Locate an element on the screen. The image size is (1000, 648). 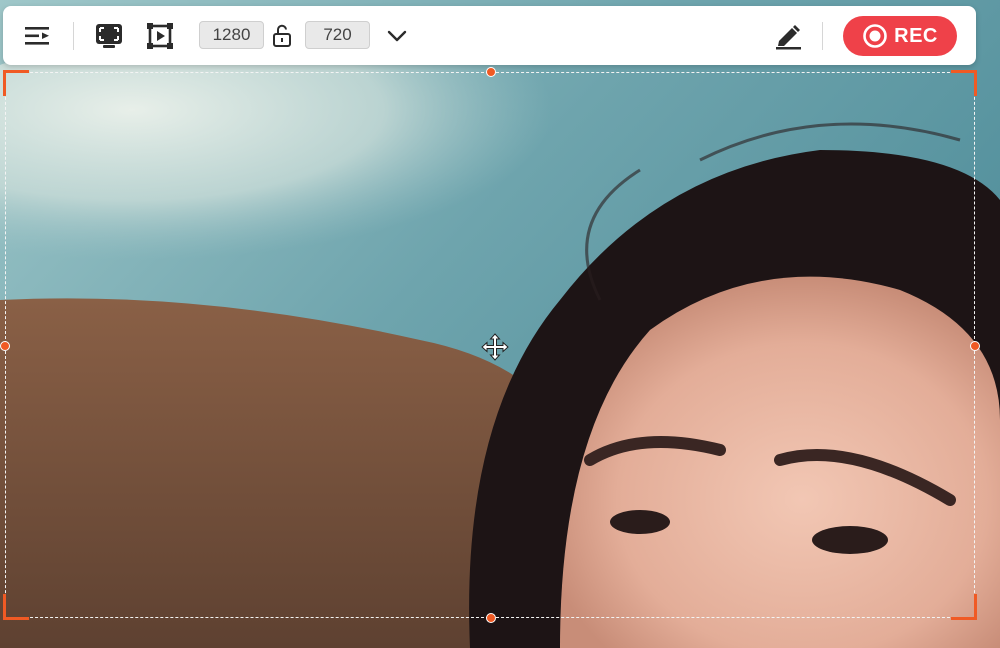
corner-handle-bottom-left is located at coordinates (16, 607).